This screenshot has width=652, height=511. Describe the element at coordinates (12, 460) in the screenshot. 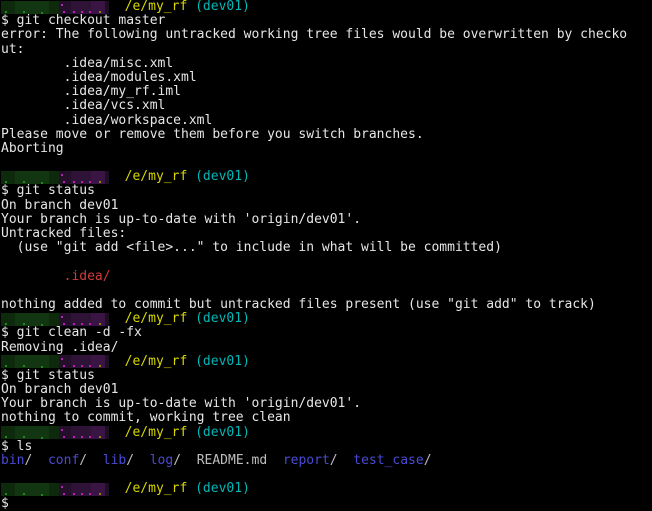

I see `ls-entry-bin: bin` at that location.